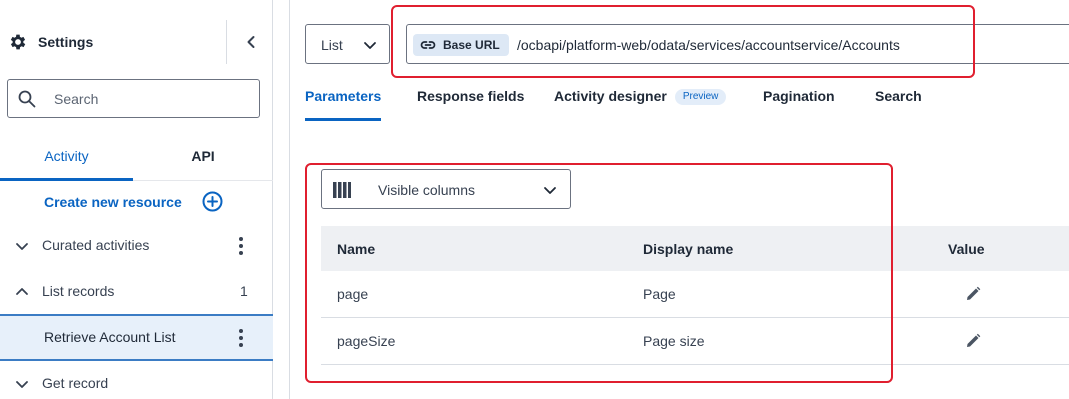  I want to click on collapse-sidebar-icon, so click(251, 42).